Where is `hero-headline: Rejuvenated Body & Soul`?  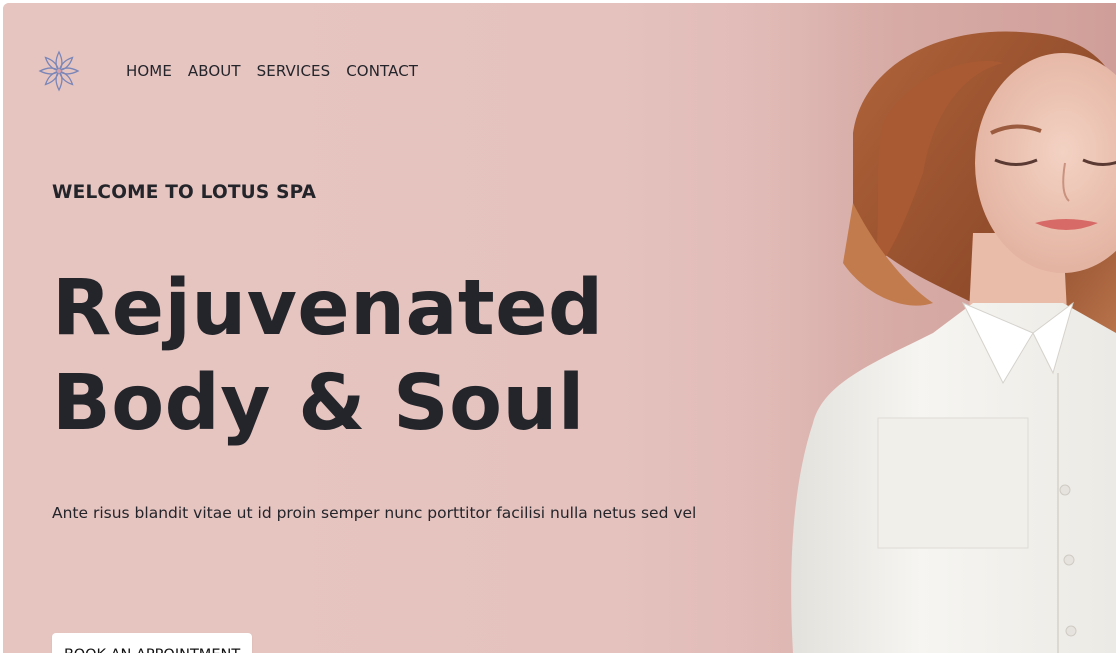
hero-headline: Rejuvenated Body & Soul is located at coordinates (328, 356).